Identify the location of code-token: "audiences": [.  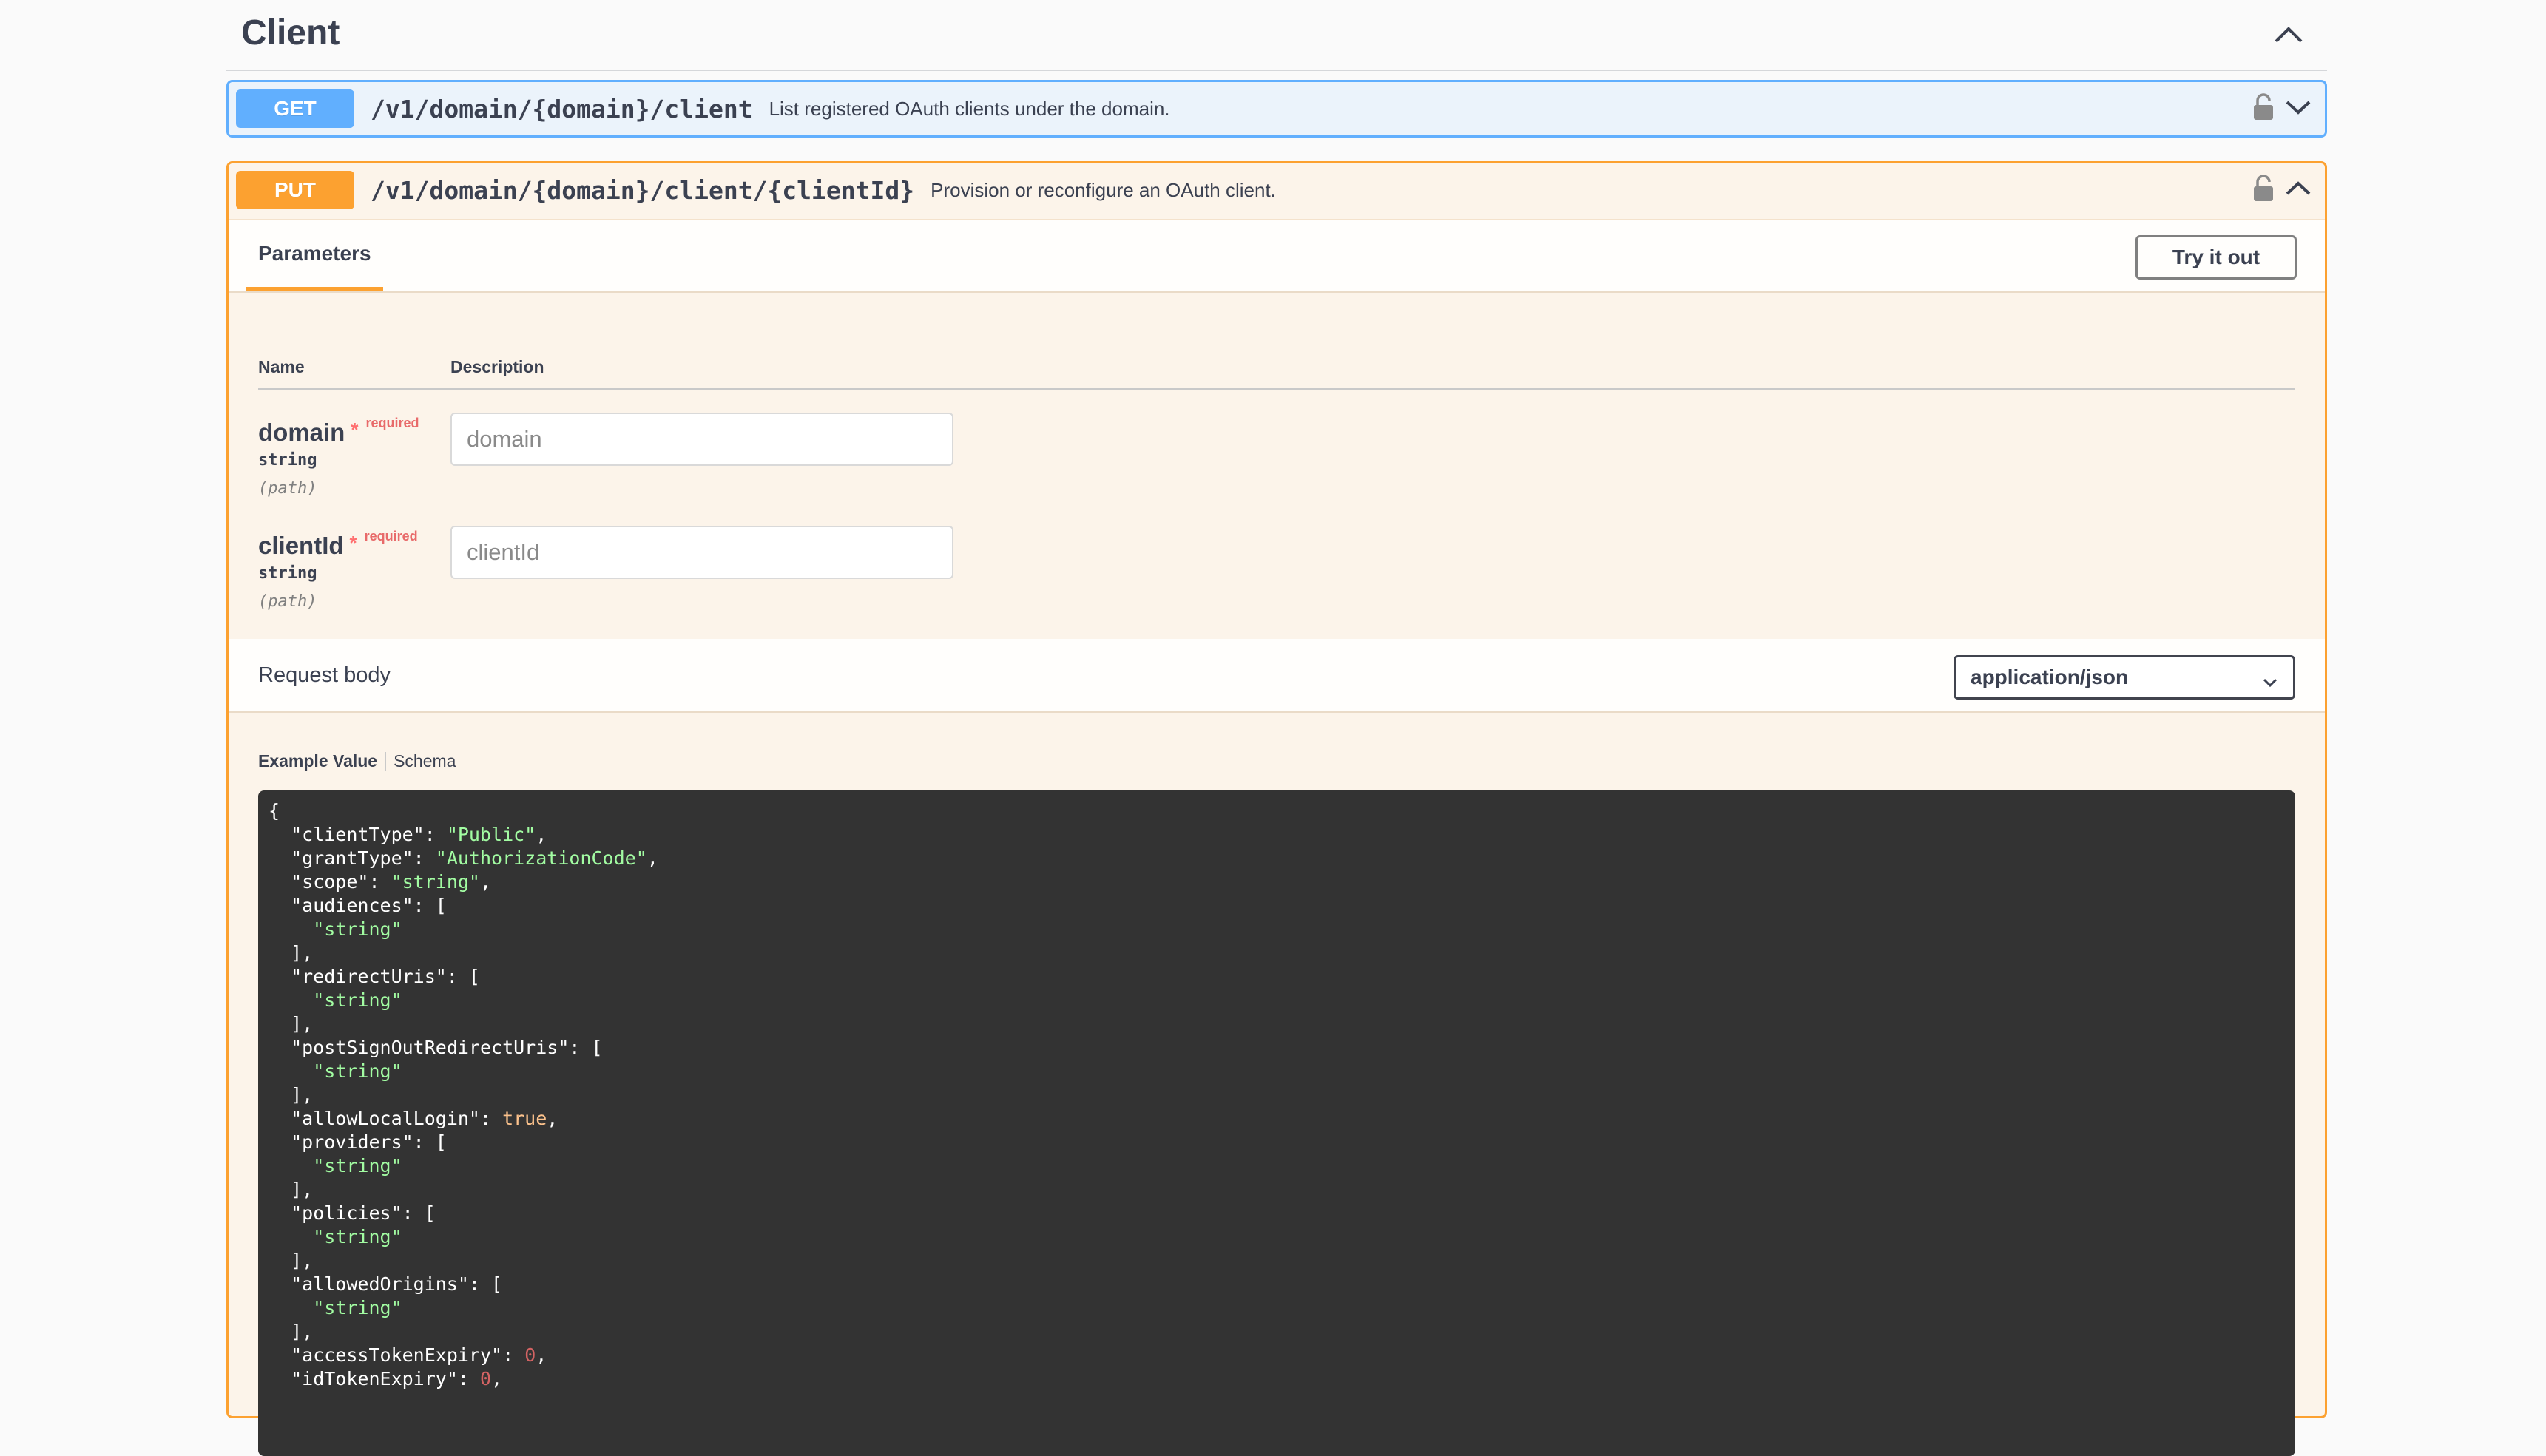
(358, 906).